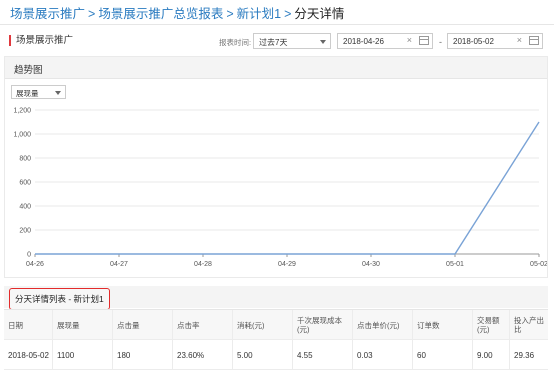  Describe the element at coordinates (528, 325) in the screenshot. I see `column-header: 投入产出比` at that location.